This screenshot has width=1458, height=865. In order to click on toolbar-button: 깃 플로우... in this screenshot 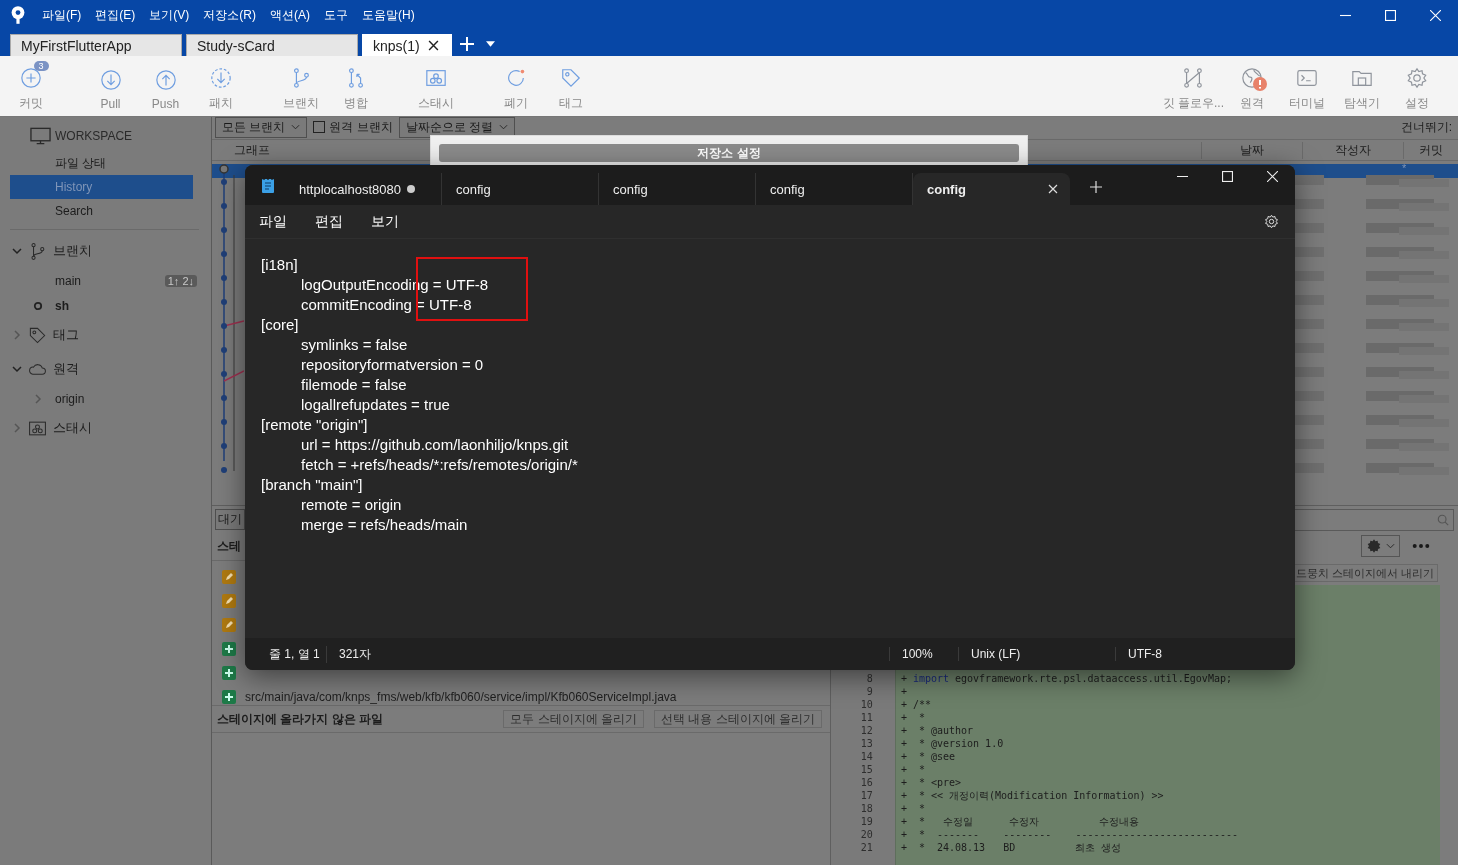, I will do `click(1193, 86)`.